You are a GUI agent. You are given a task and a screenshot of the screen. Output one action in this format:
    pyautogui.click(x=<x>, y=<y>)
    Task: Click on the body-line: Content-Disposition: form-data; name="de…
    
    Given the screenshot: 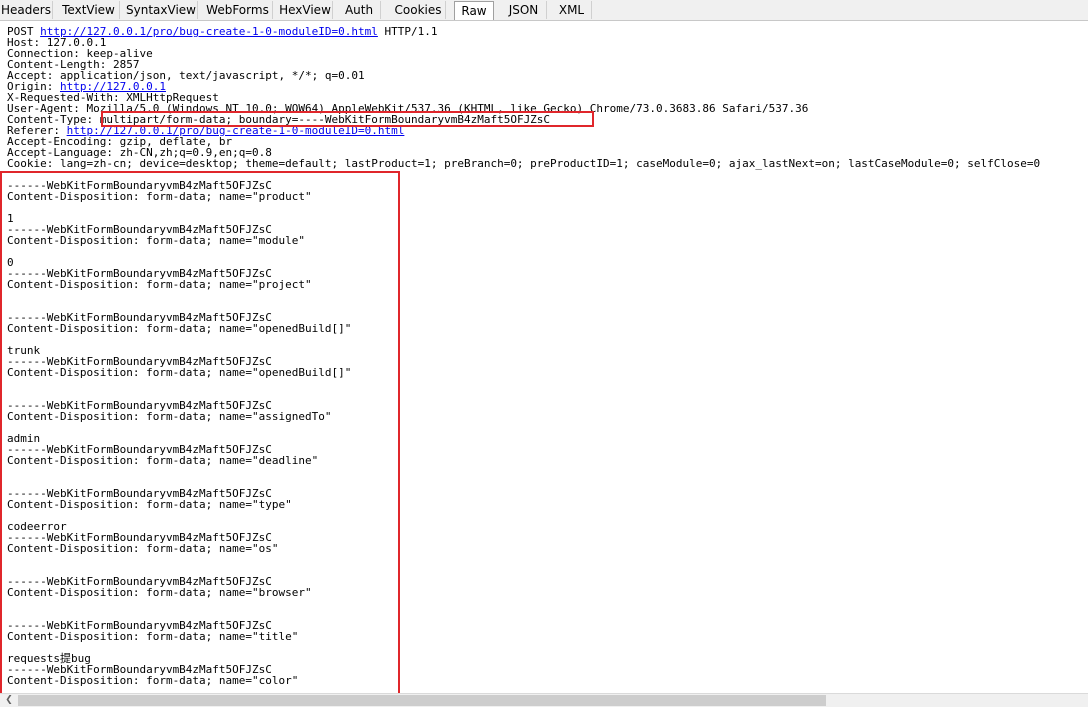 What is the action you would take?
    pyautogui.click(x=163, y=460)
    